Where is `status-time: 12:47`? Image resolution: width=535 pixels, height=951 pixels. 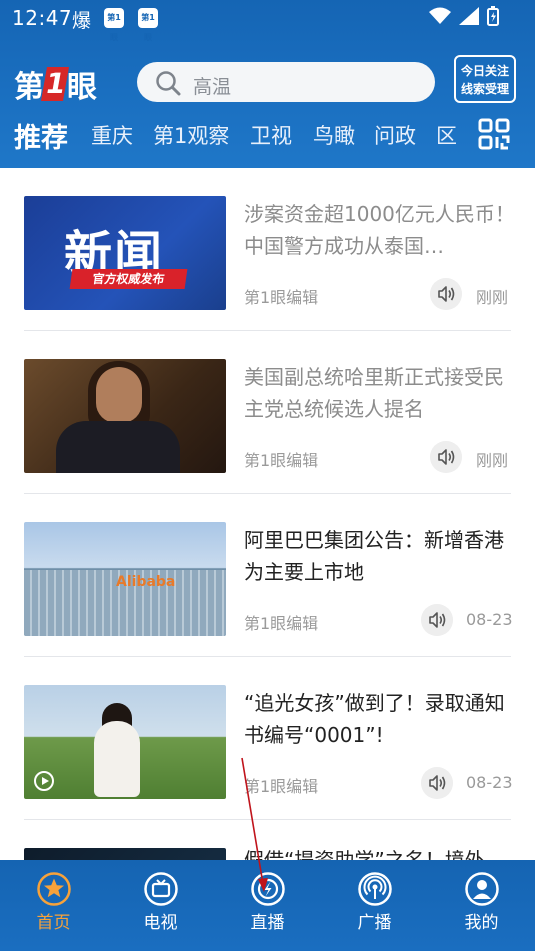
status-time: 12:47 is located at coordinates (42, 18).